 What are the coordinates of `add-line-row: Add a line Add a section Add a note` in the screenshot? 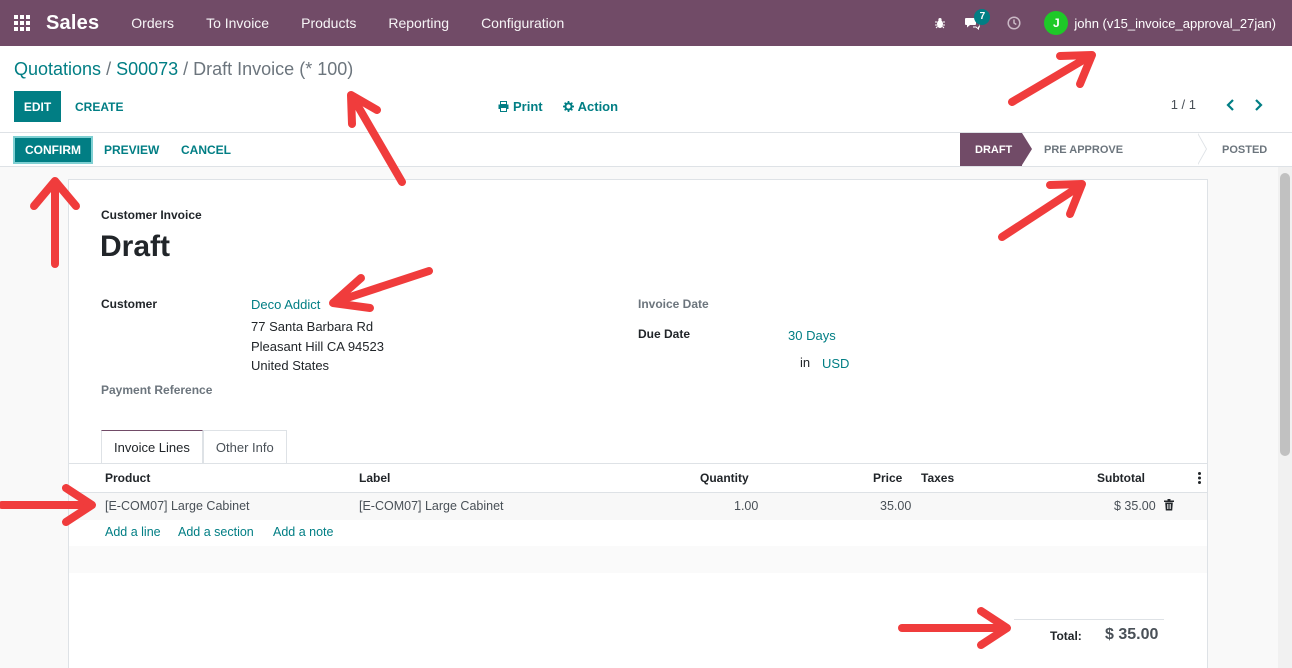 It's located at (638, 533).